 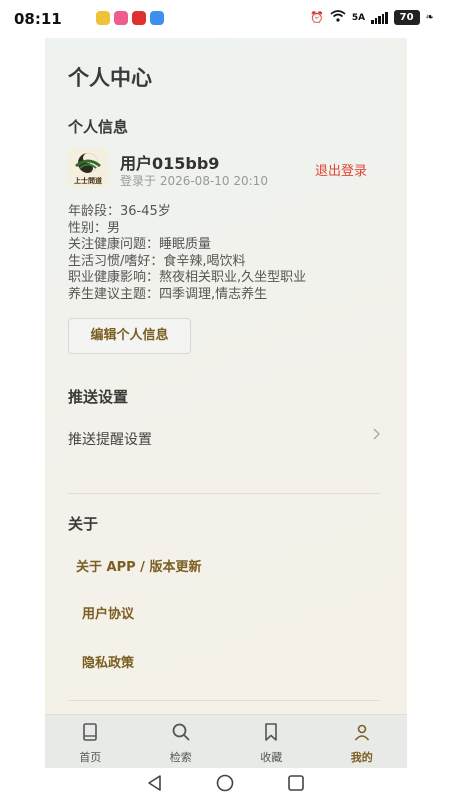 What do you see at coordinates (358, 17) in the screenshot?
I see `network-type: 5A` at bounding box center [358, 17].